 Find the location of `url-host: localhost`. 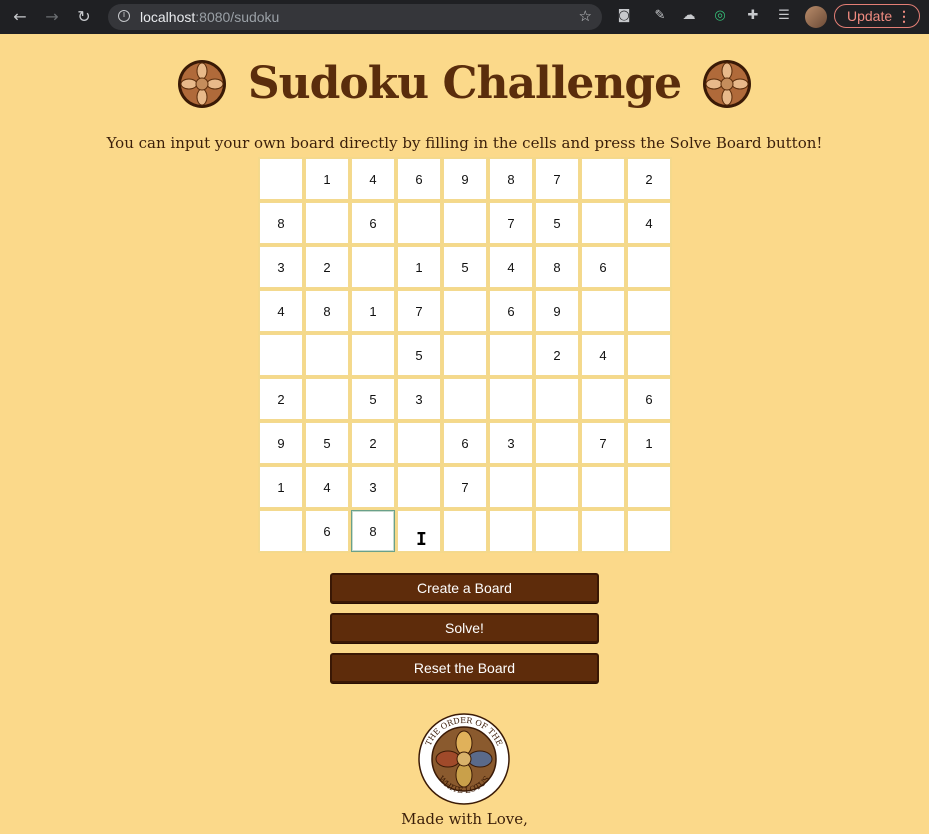

url-host: localhost is located at coordinates (168, 17).